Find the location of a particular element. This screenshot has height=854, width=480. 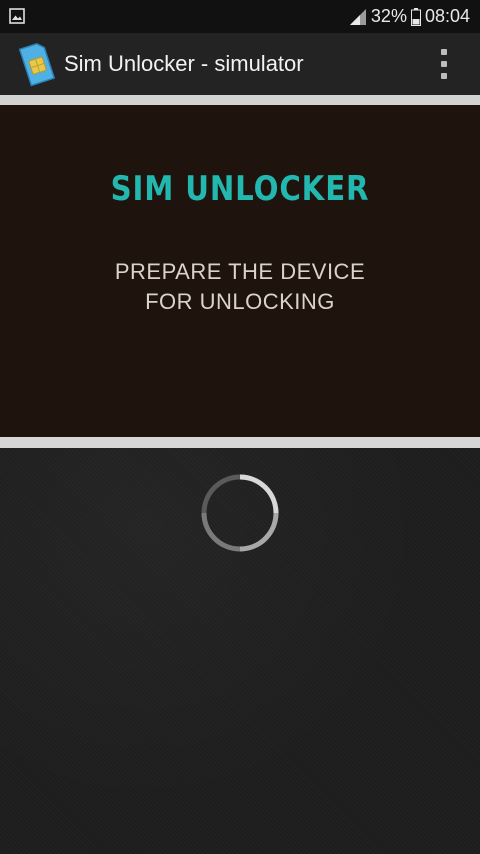

sim-card-icon is located at coordinates (36, 64).